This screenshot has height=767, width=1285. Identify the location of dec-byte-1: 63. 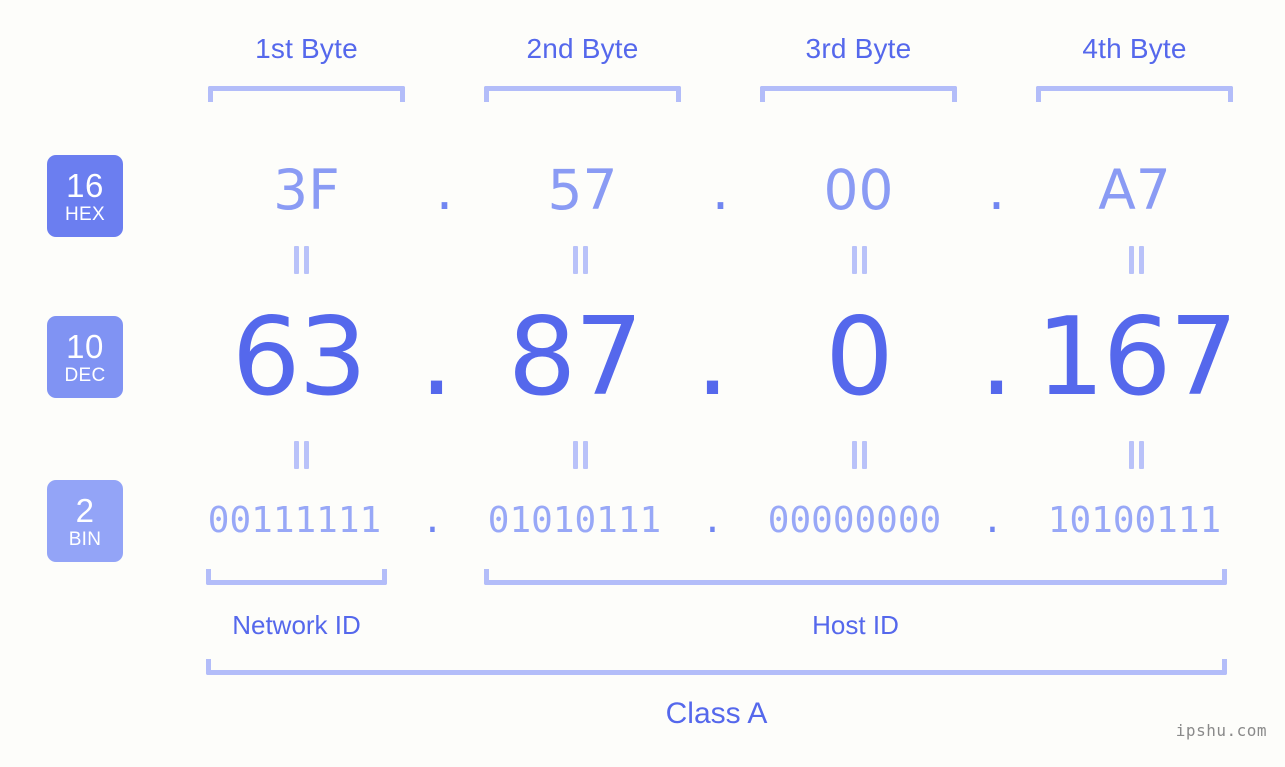
(299, 357).